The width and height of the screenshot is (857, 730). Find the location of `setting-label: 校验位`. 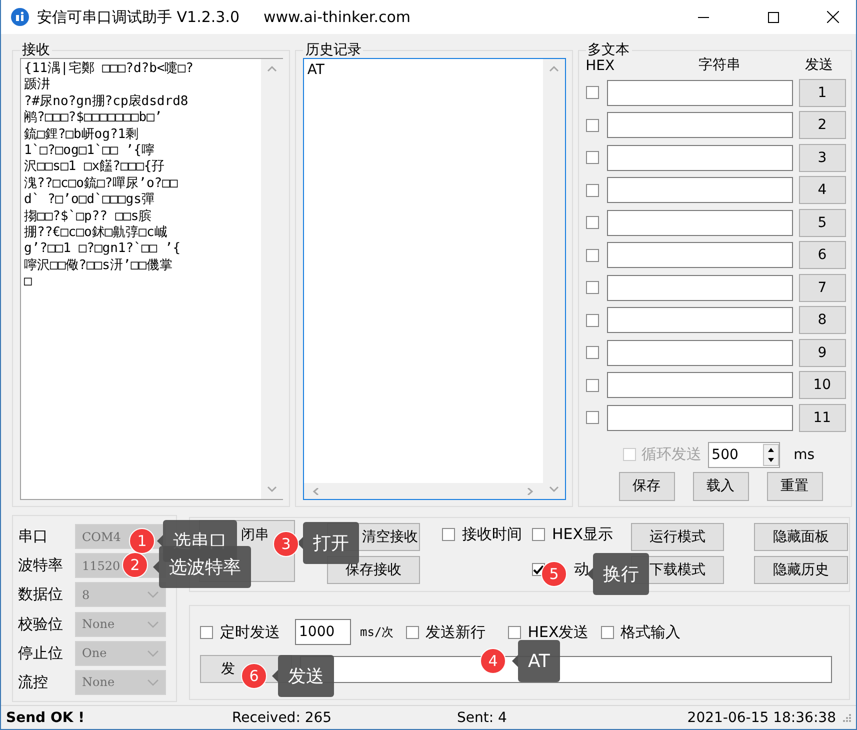

setting-label: 校验位 is located at coordinates (40, 624).